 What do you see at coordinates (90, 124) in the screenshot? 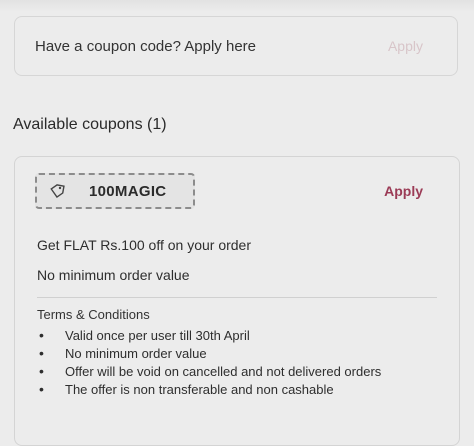
I see `available-coupons-heading: Available coupons (1)` at bounding box center [90, 124].